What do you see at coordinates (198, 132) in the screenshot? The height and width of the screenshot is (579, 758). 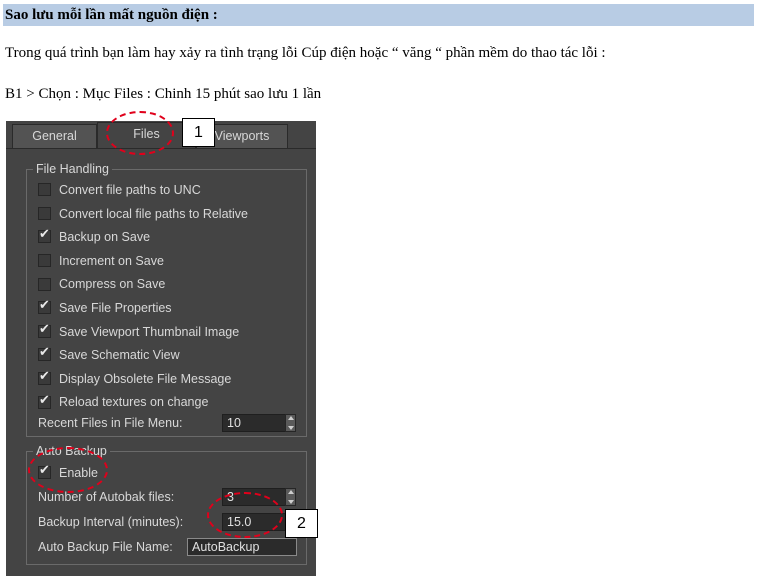 I see `callout-1: 1` at bounding box center [198, 132].